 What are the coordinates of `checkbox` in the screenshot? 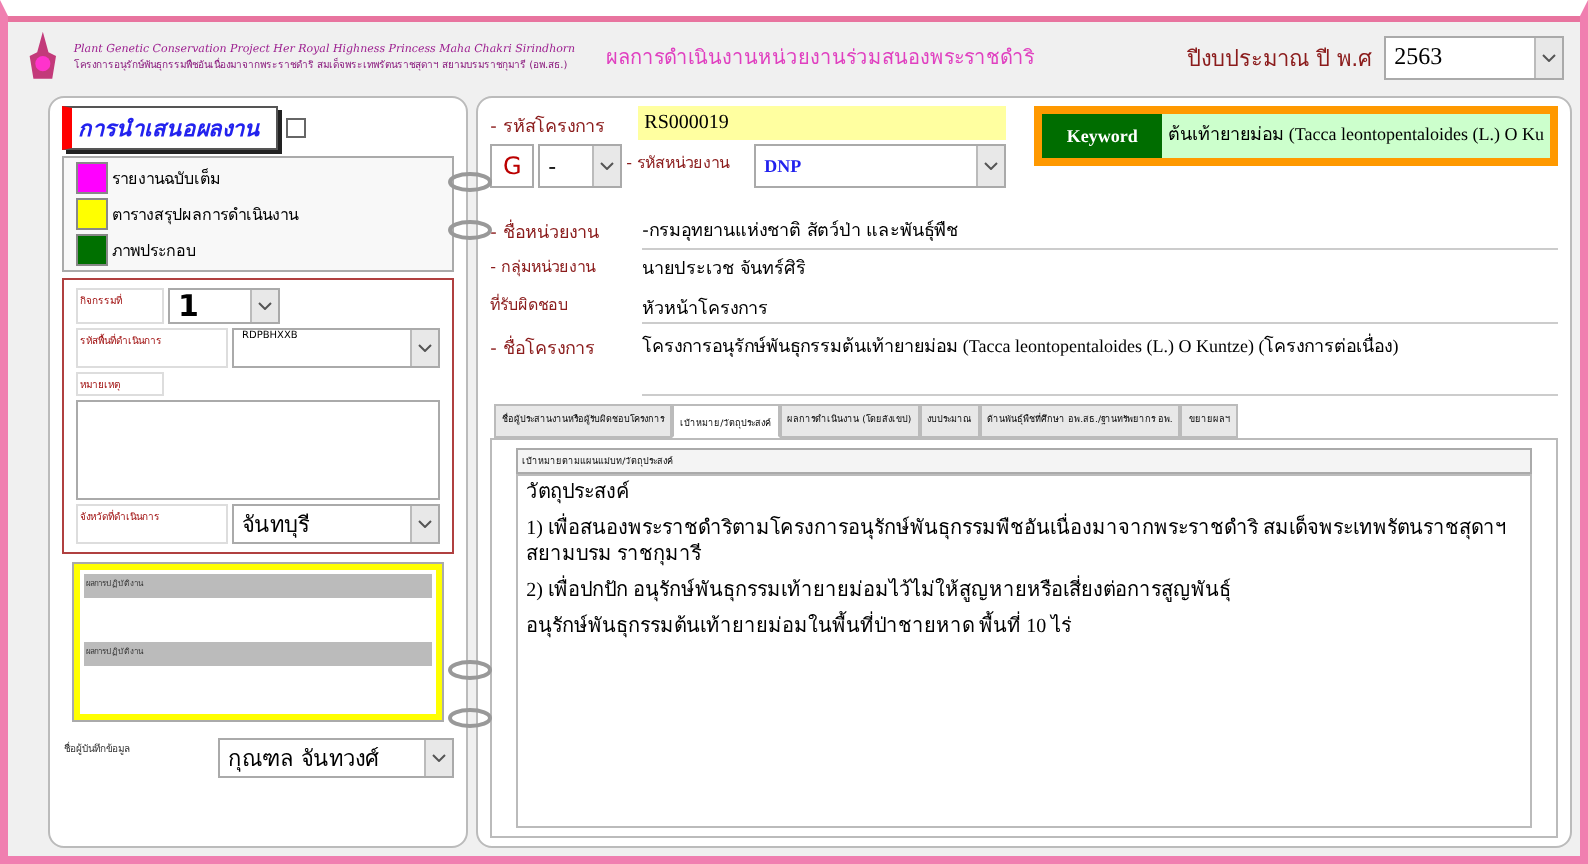 It's located at (296, 128).